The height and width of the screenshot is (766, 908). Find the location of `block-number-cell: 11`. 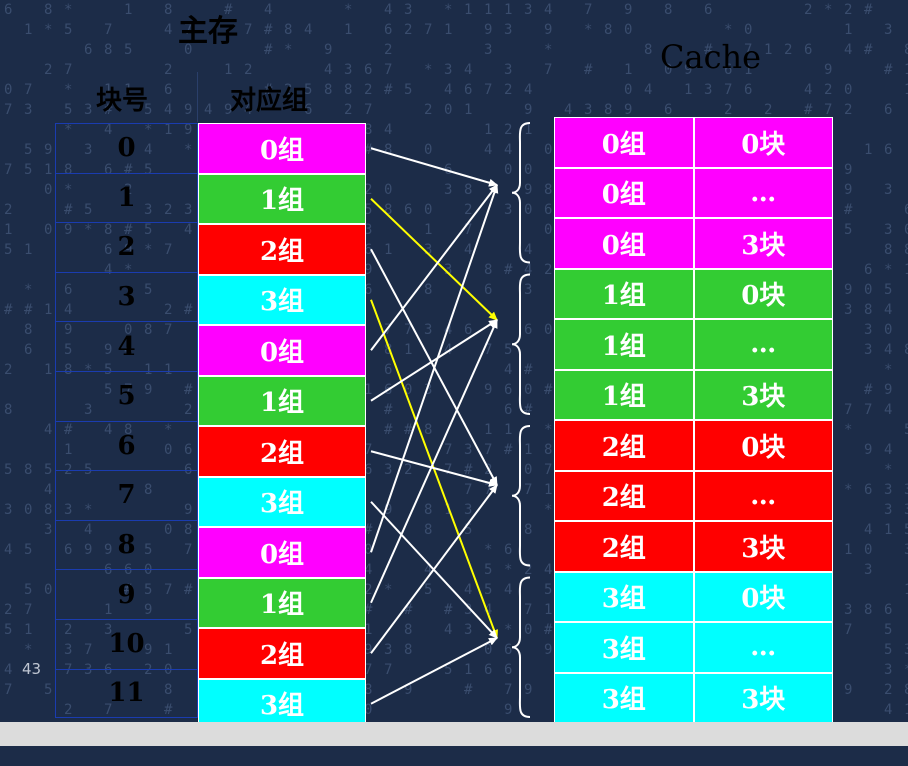

block-number-cell: 11 is located at coordinates (126, 693).